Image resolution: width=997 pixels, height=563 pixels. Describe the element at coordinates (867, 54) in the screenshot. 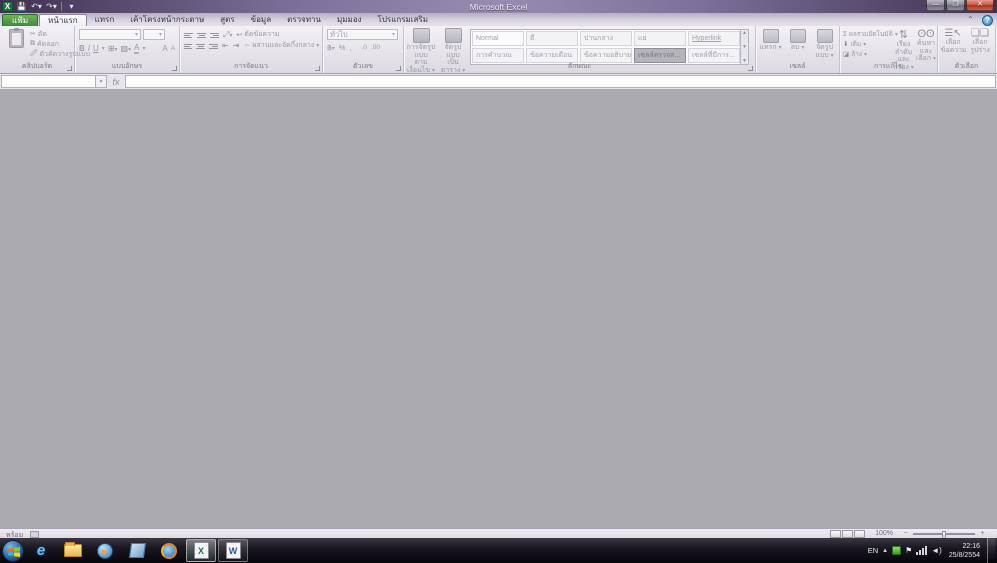

I see `clear-button: ◪ ล้าง ▾` at that location.